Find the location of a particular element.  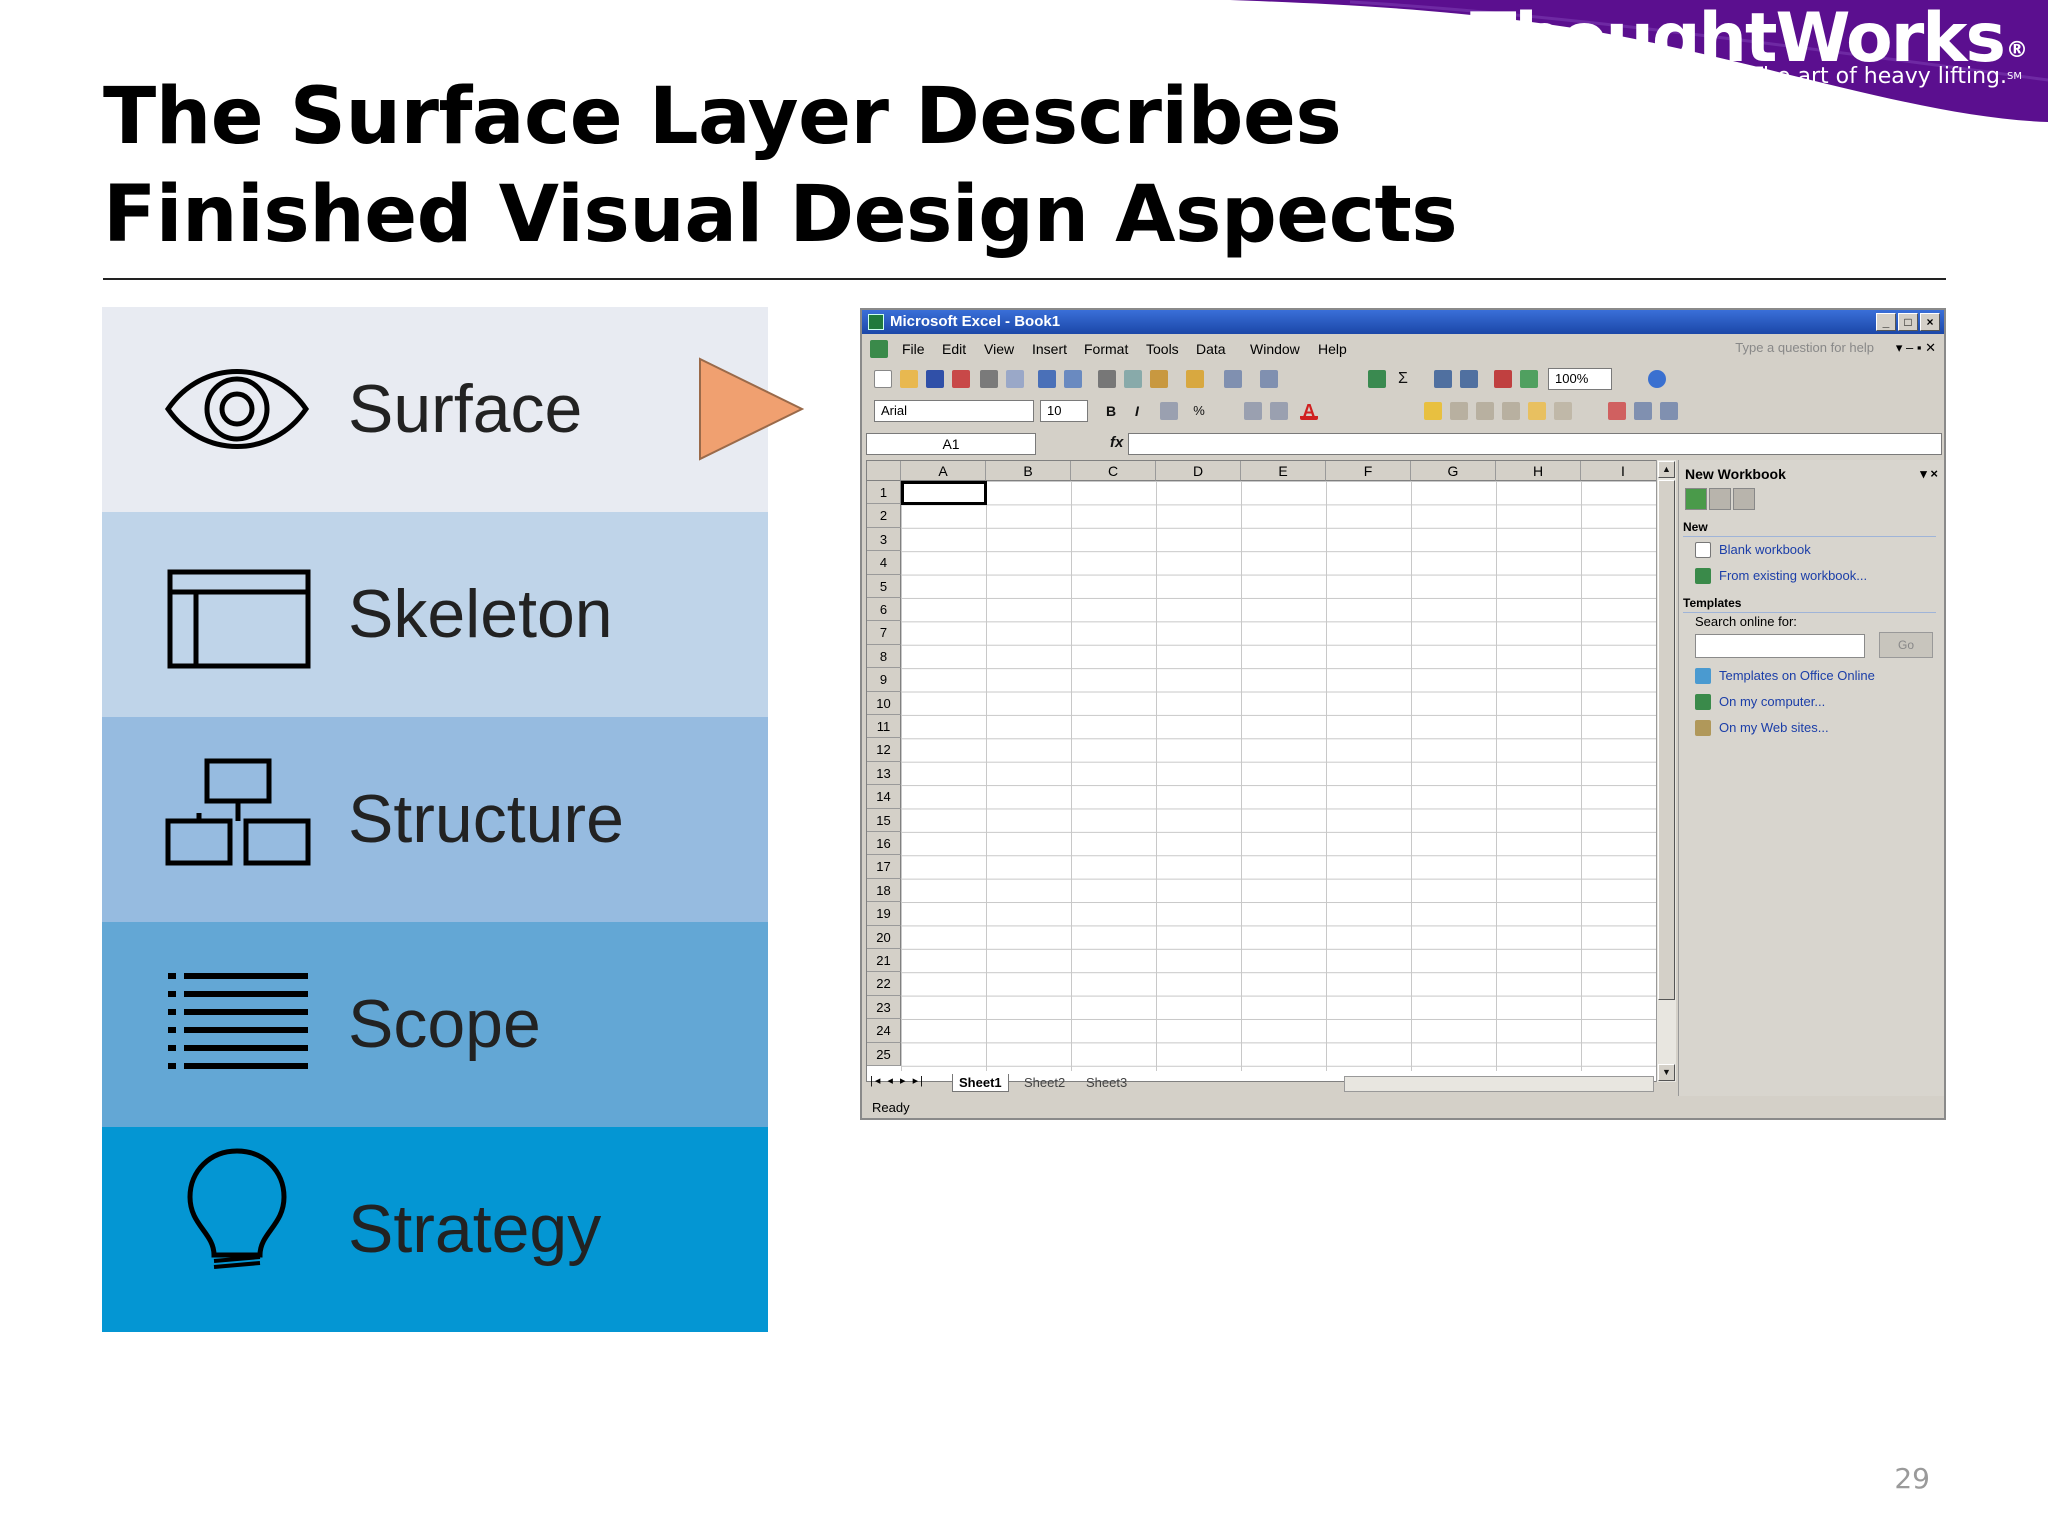

row-header: 23 is located at coordinates (884, 1007).